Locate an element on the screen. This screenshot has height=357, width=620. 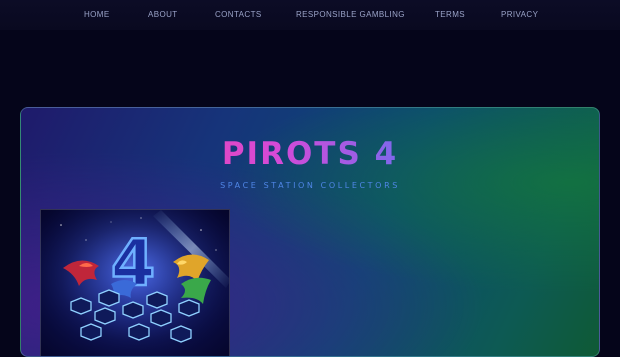
nav-link-privacy: PRIVACY is located at coordinates (519, 14).